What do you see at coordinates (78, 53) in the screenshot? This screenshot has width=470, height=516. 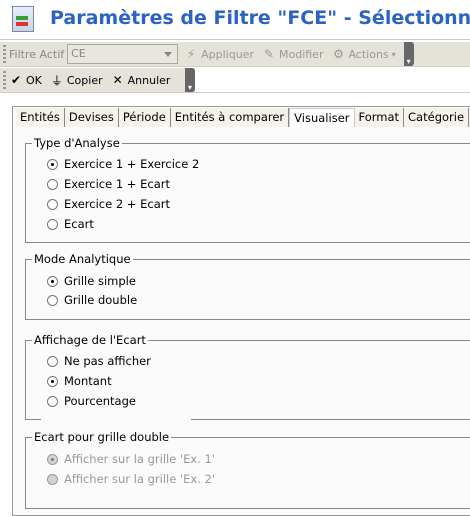 I see `active-filter-value: CE` at bounding box center [78, 53].